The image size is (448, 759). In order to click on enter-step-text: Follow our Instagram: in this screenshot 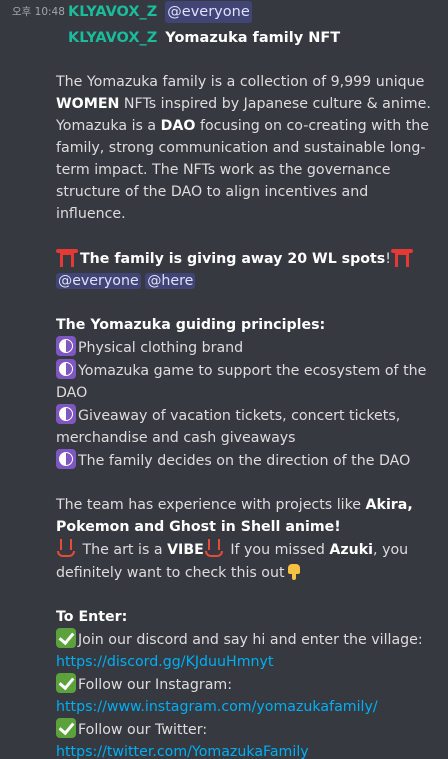, I will do `click(155, 685)`.